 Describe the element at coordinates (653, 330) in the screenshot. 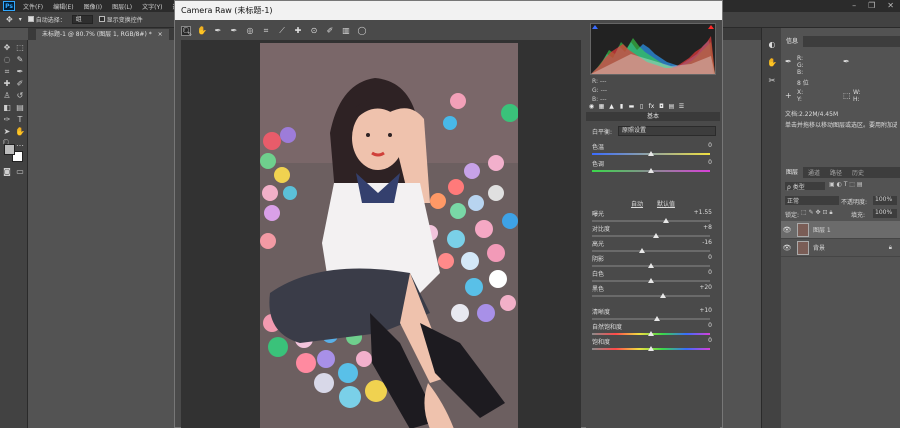

I see `slider-vibrance: 自然饱和度 0` at that location.